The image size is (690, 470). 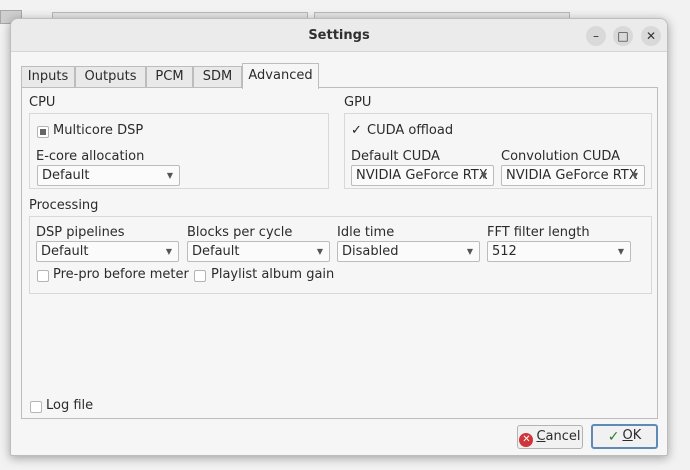 I want to click on idle-time-value: Disabled, so click(x=370, y=251).